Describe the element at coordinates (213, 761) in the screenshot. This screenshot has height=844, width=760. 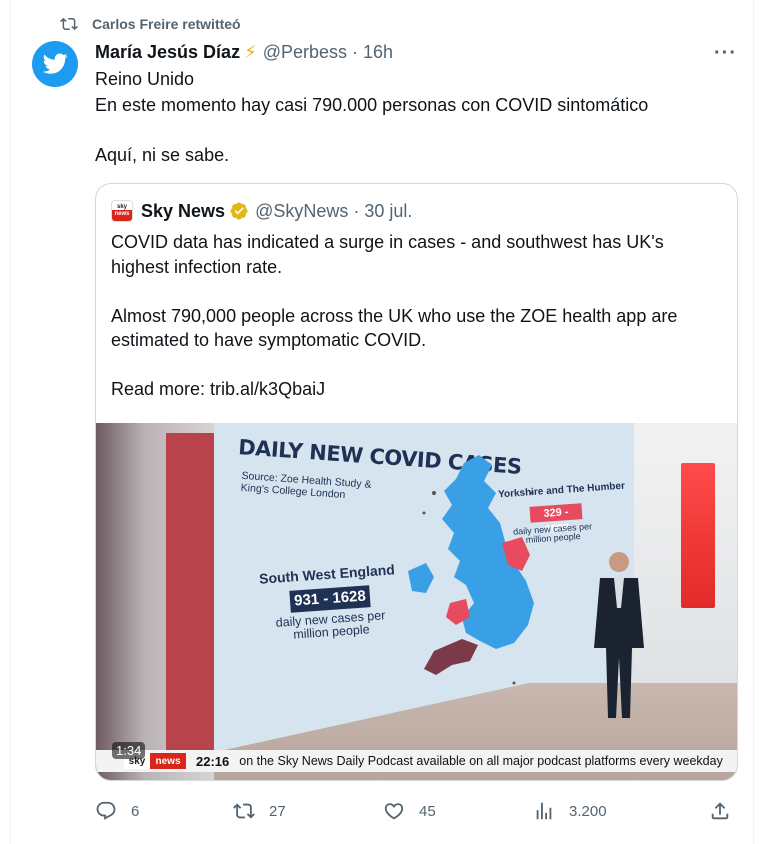
I see `ticker-time: 22:16` at that location.